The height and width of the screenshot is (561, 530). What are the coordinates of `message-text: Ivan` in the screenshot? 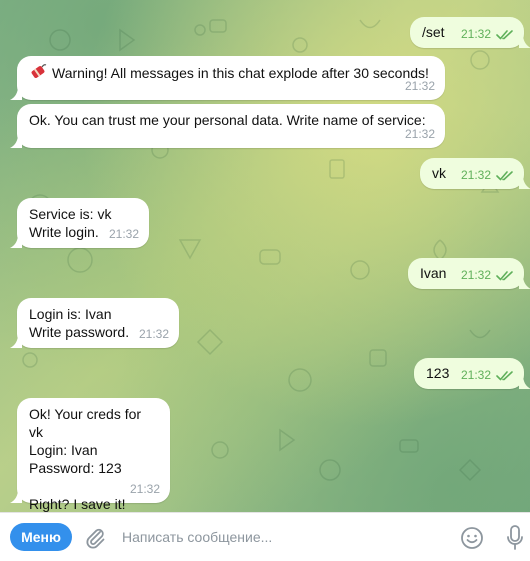 It's located at (433, 273).